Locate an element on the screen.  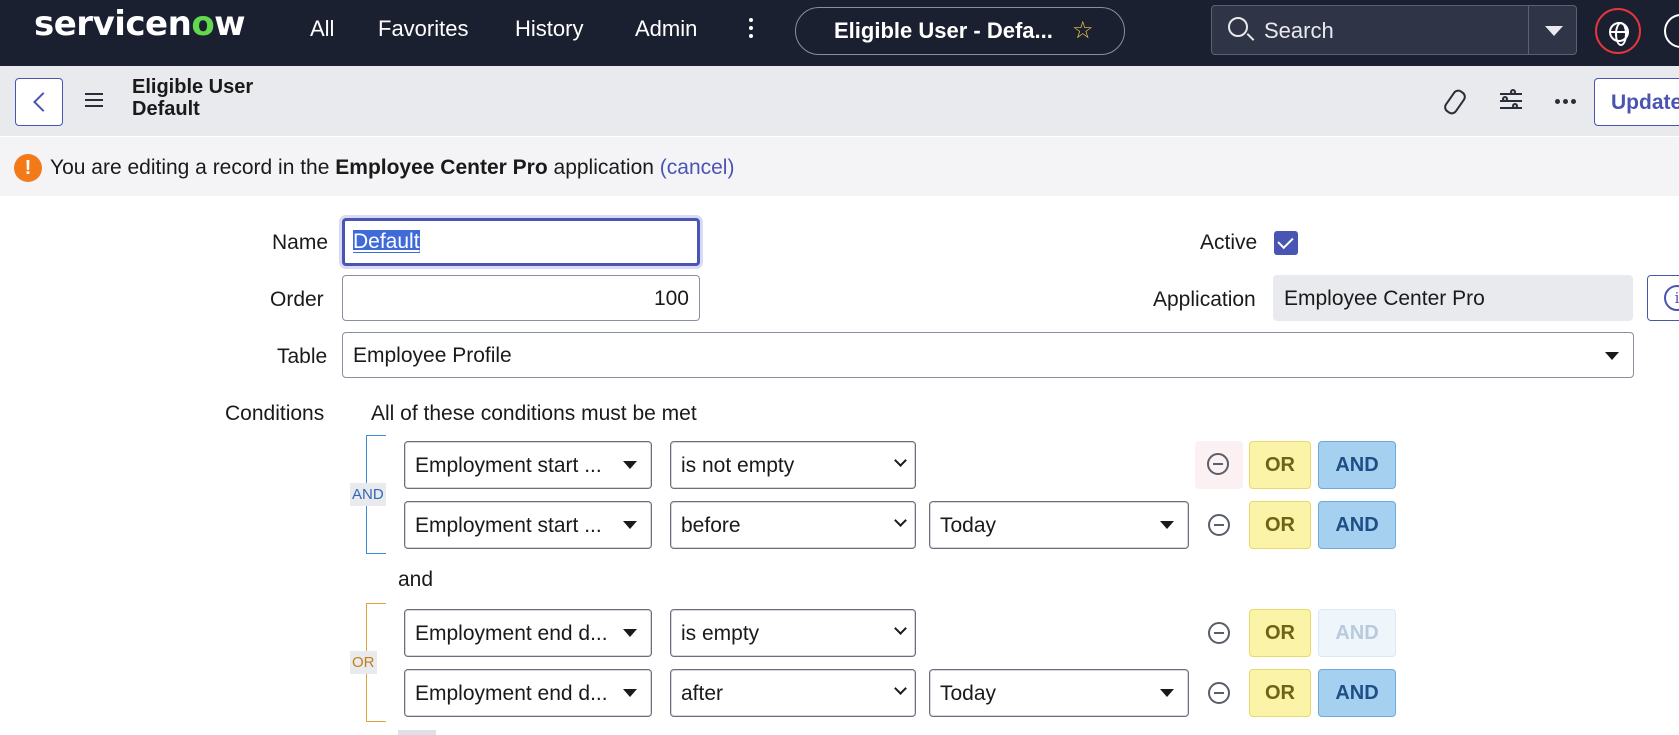
table-label: Table is located at coordinates (302, 356).